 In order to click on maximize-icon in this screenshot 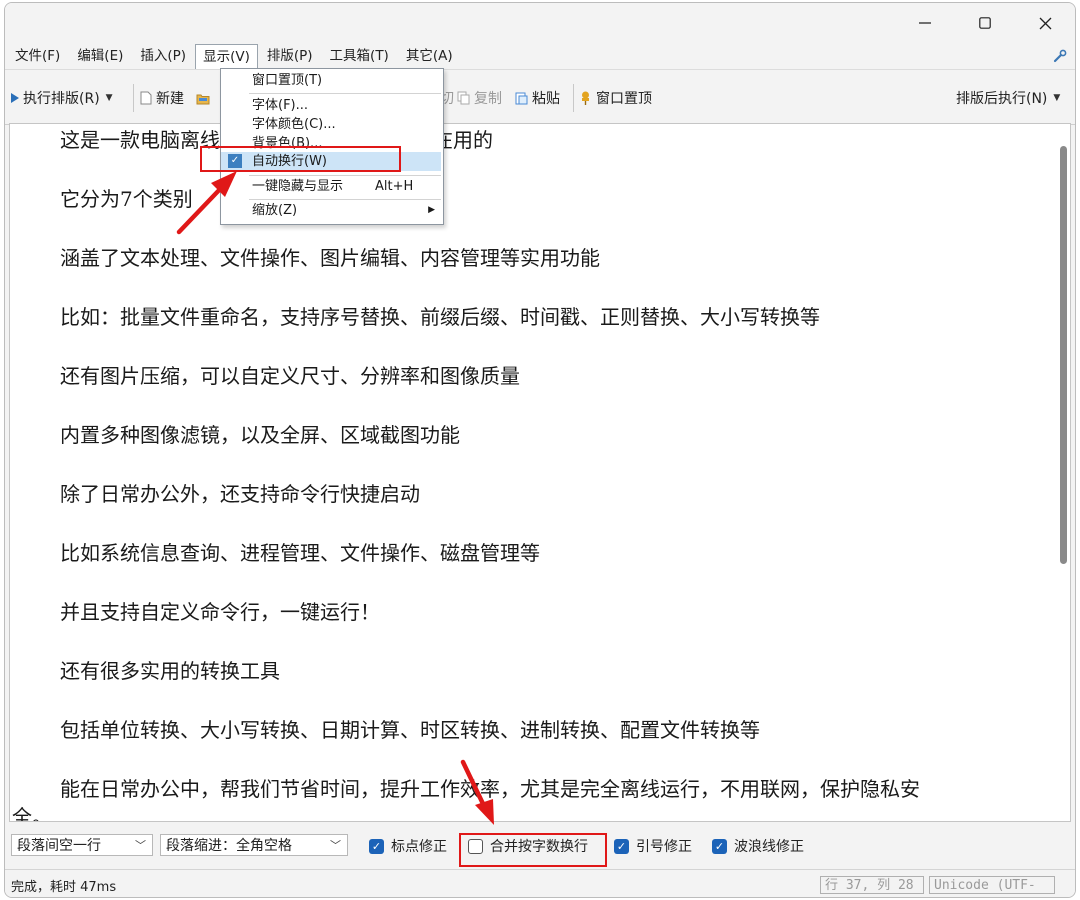, I will do `click(985, 23)`.